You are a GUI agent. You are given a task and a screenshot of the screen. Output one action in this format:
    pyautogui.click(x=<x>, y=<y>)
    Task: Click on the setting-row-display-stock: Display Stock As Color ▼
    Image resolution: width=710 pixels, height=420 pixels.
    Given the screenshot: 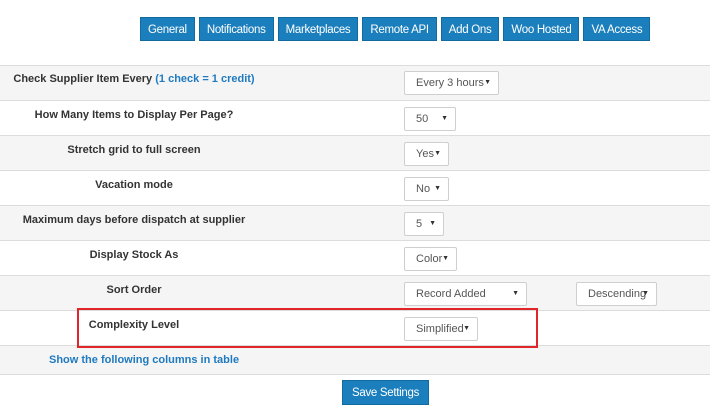 What is the action you would take?
    pyautogui.click(x=355, y=258)
    